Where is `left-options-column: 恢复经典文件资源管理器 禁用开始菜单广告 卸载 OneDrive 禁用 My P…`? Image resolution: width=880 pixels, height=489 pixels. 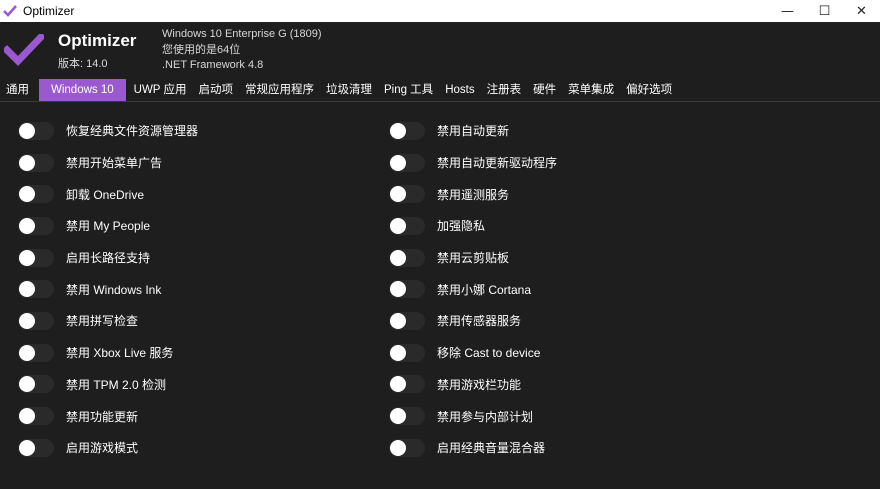
left-options-column: 恢复经典文件资源管理器 禁用开始菜单广告 卸载 OneDrive 禁用 My P… is located at coordinates (108, 289).